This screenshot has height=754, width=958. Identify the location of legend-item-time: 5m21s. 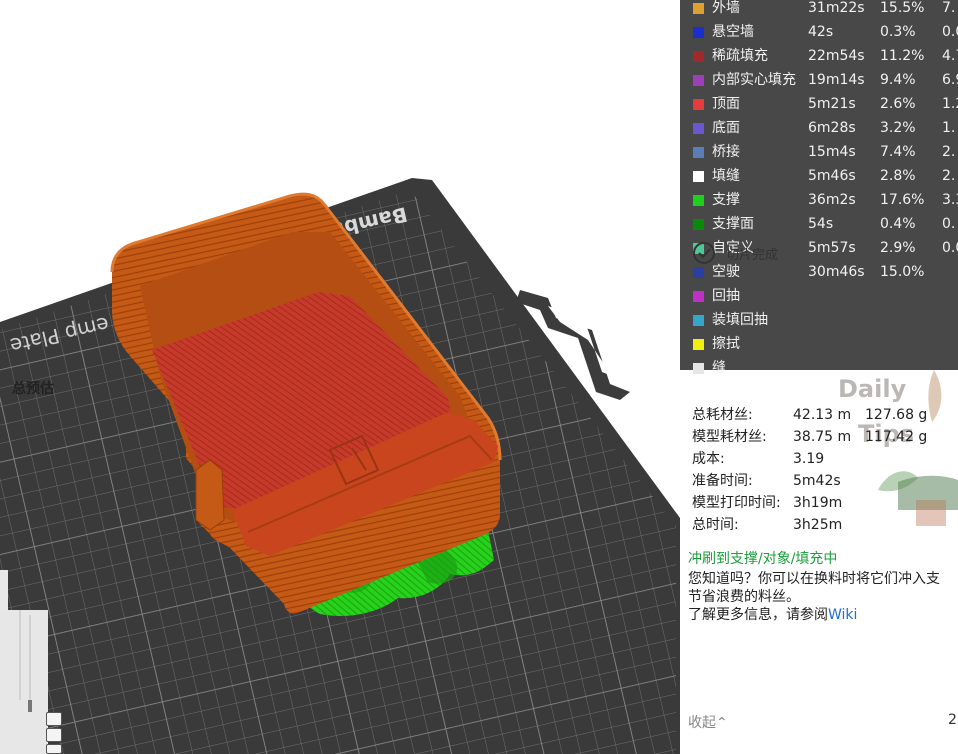
(832, 104).